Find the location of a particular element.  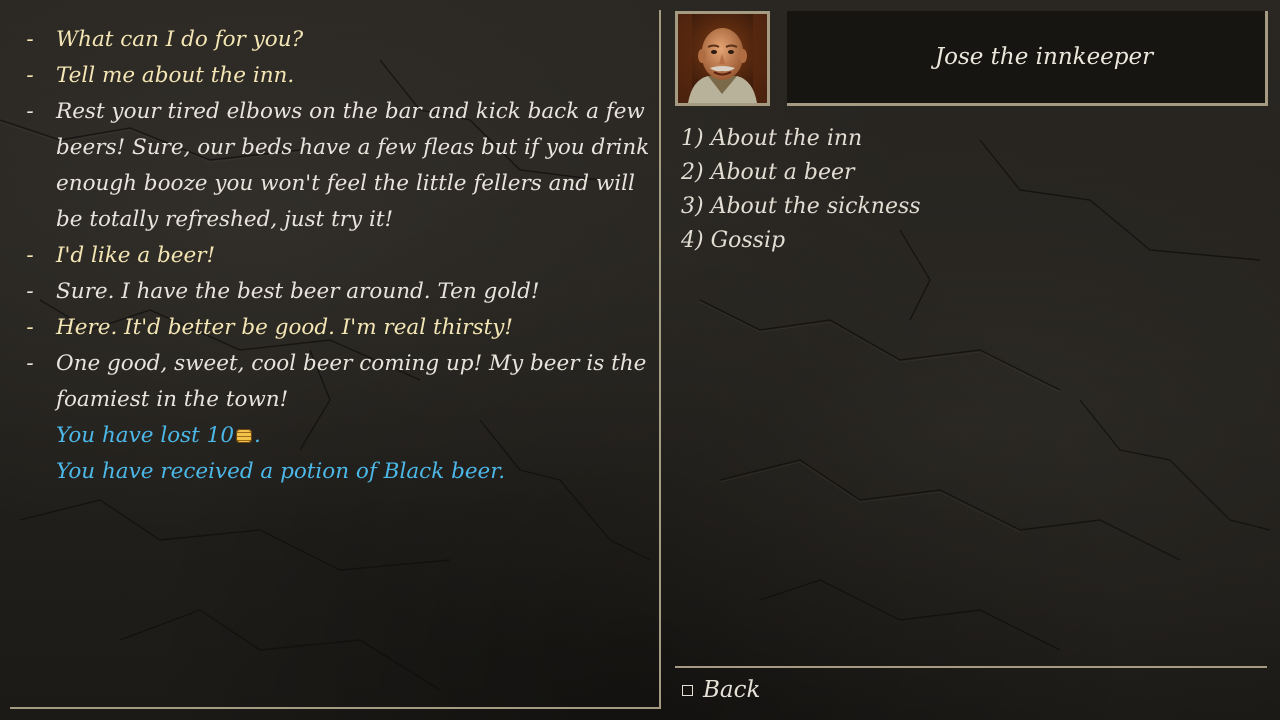

npc-portrait is located at coordinates (722, 58).